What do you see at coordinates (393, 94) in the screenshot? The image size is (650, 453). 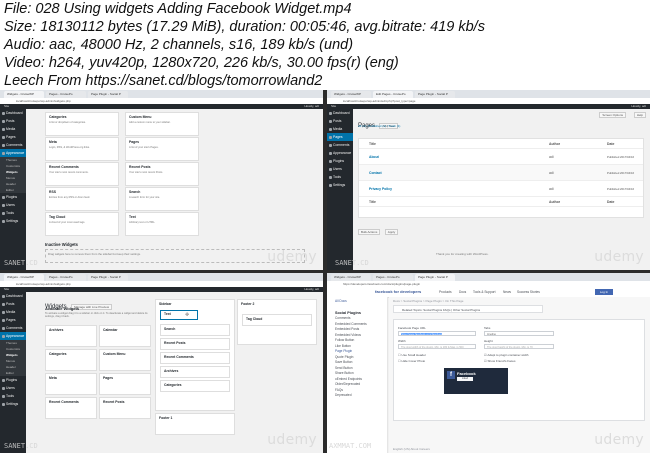 I see `browser-tab: Edit Pages - CruisePo` at bounding box center [393, 94].